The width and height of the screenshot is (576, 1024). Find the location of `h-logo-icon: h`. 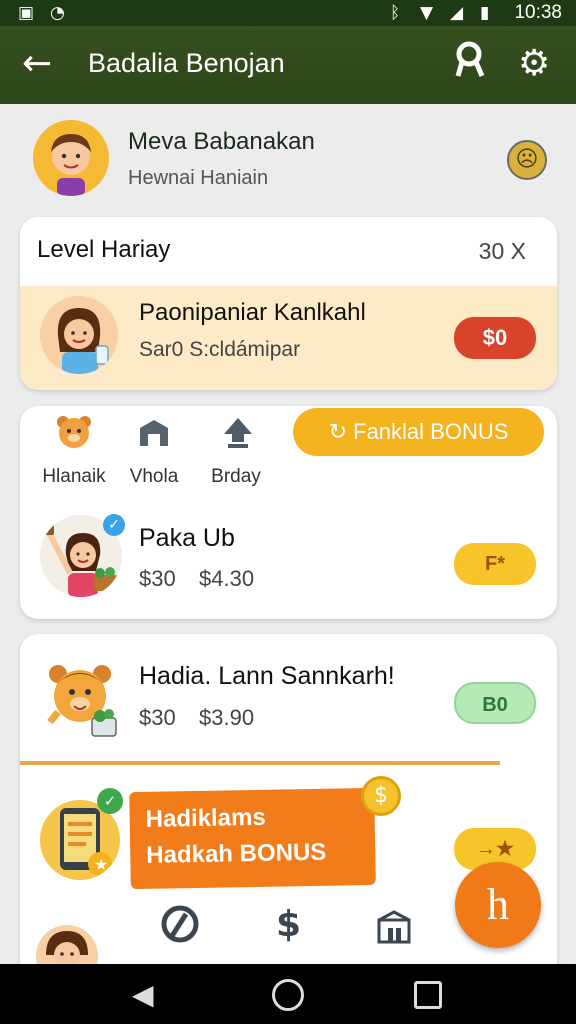

h-logo-icon: h is located at coordinates (498, 904).